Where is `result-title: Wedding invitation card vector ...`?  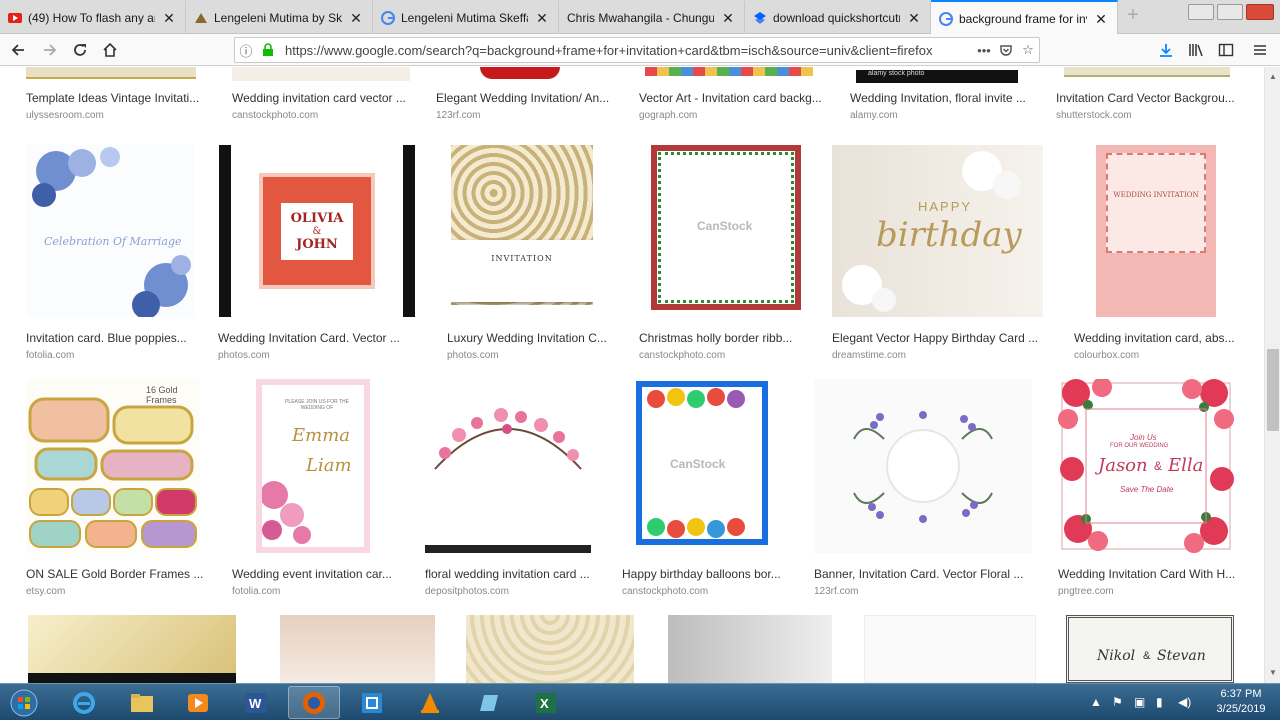
result-title: Wedding invitation card vector ... is located at coordinates (324, 98).